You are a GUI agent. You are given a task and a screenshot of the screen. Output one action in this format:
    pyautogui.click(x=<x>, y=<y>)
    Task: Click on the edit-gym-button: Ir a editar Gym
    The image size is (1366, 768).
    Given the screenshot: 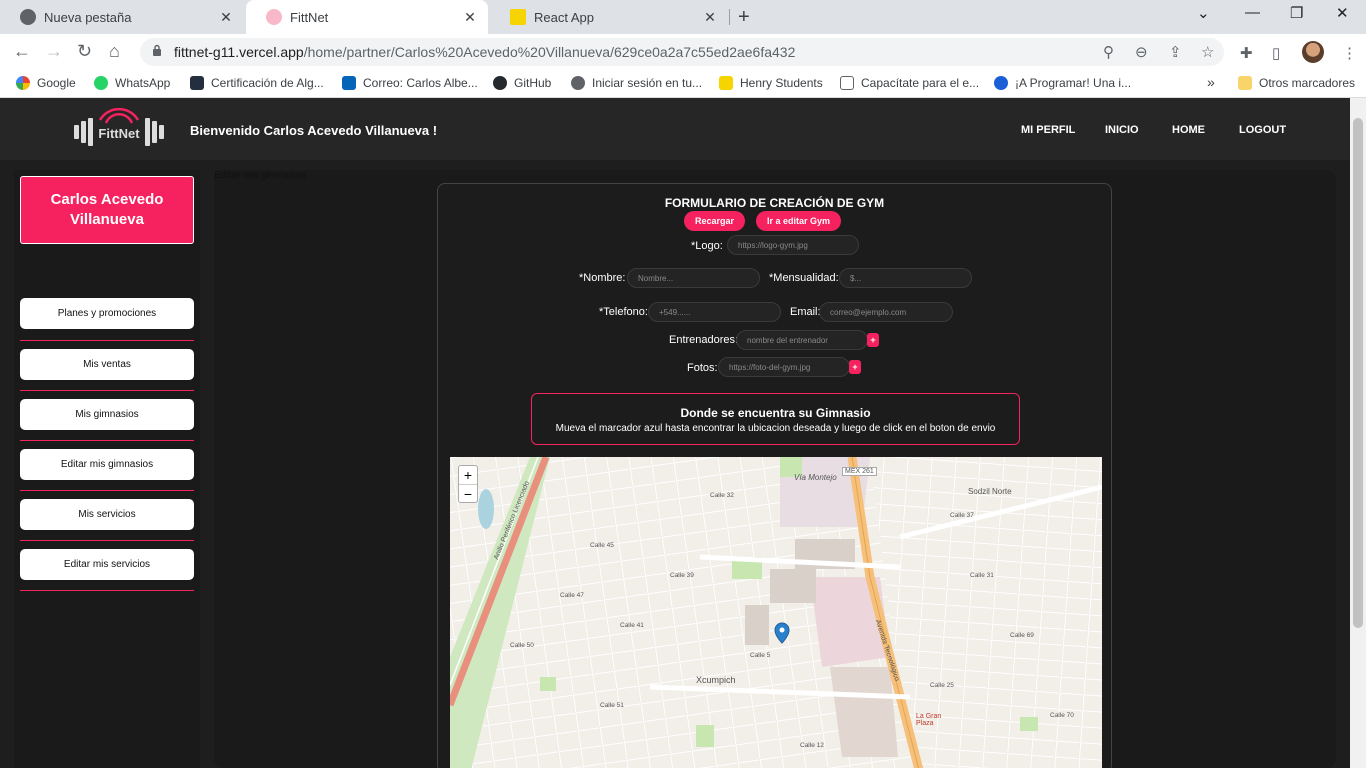 What is the action you would take?
    pyautogui.click(x=798, y=221)
    